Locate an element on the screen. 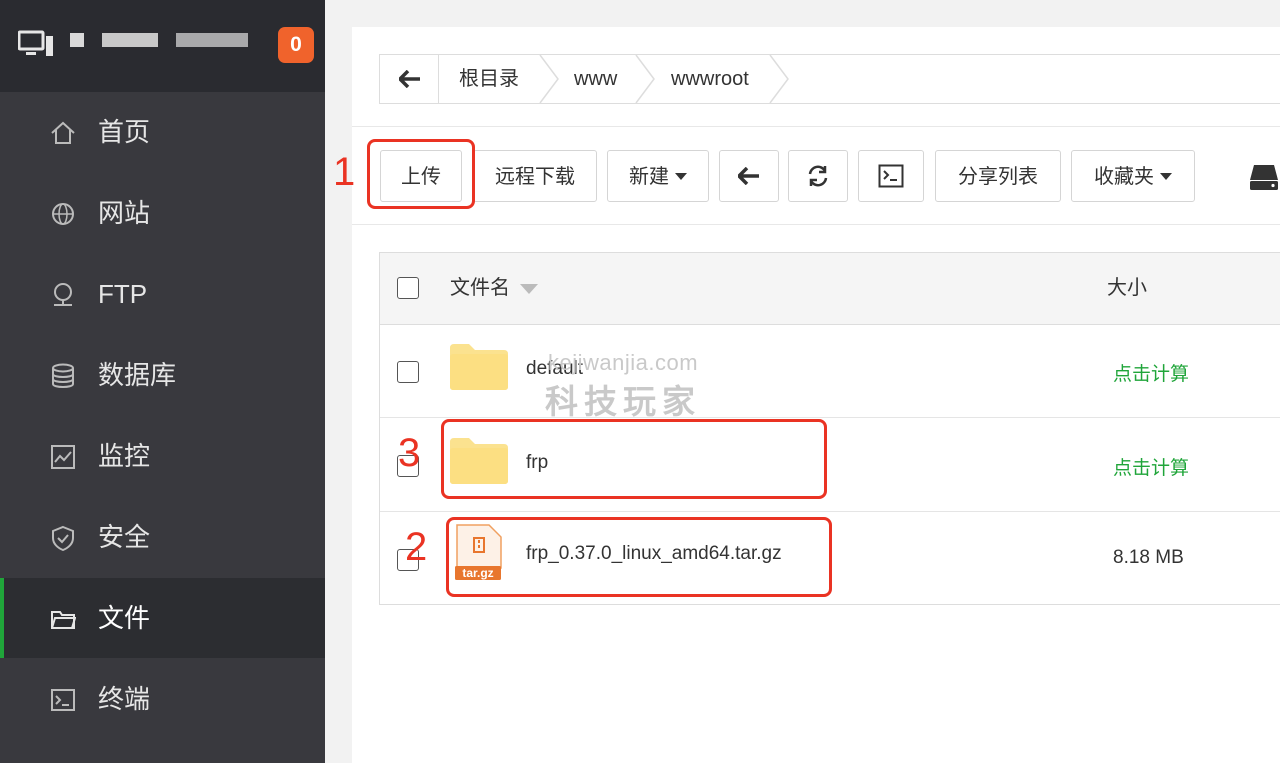 Image resolution: width=1280 pixels, height=763 pixels. favorites-dropdown-button: 收藏夹 is located at coordinates (1133, 176).